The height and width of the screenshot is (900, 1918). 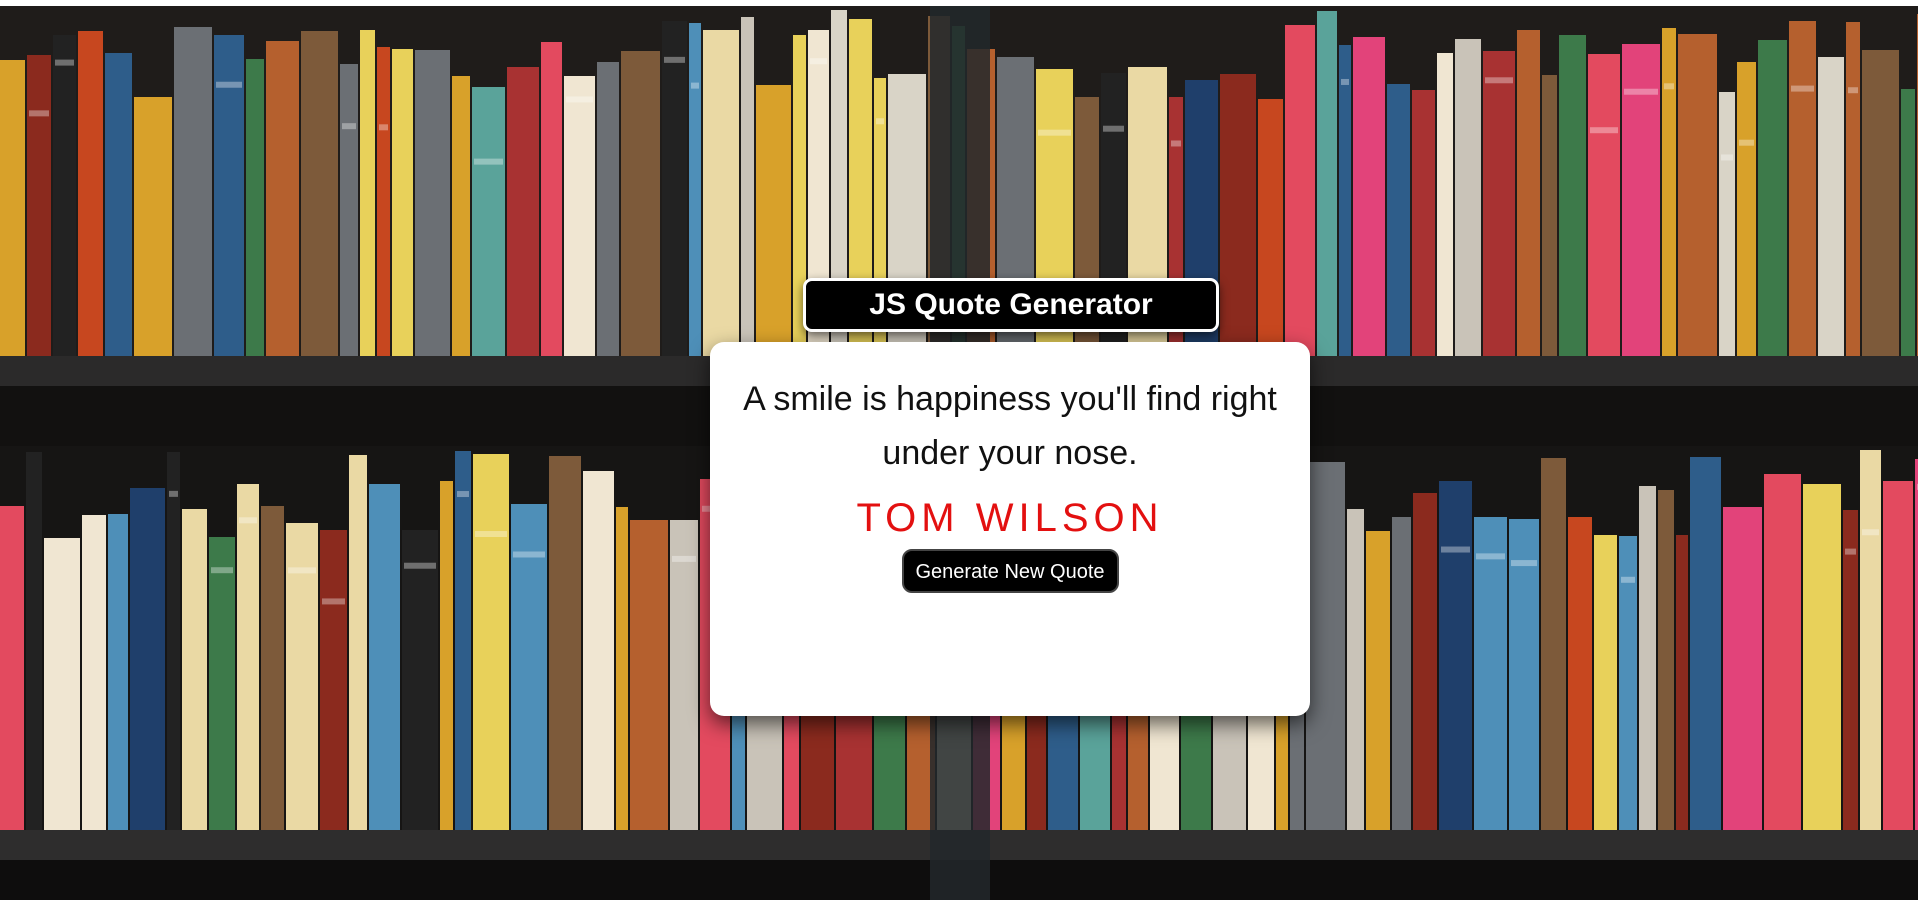 What do you see at coordinates (1011, 305) in the screenshot?
I see `page-title: JS Quote Generator` at bounding box center [1011, 305].